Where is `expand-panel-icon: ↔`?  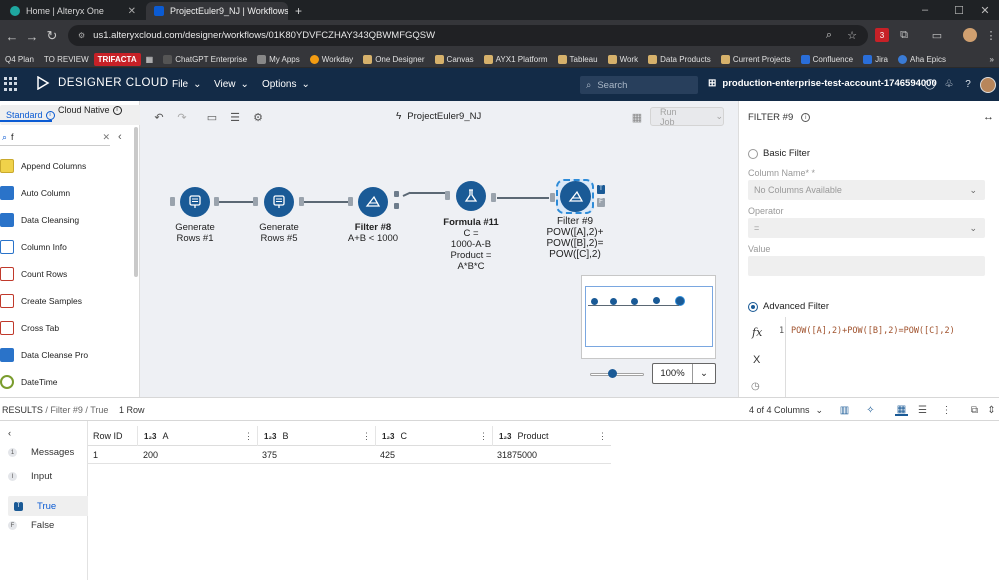 expand-panel-icon: ↔ is located at coordinates (988, 117).